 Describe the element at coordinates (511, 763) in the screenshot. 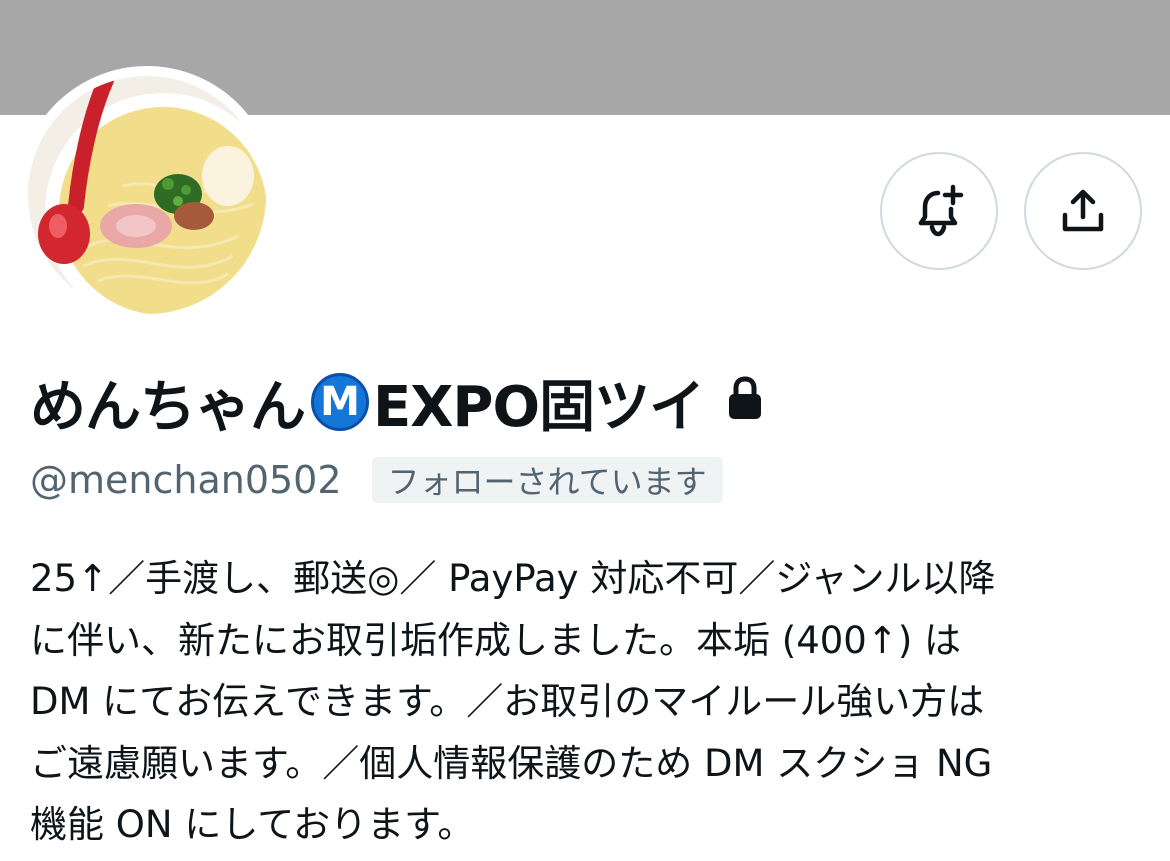

I see `bio-line: ご遠慮願います。／個人情報保護のため DM スクショ NG` at that location.